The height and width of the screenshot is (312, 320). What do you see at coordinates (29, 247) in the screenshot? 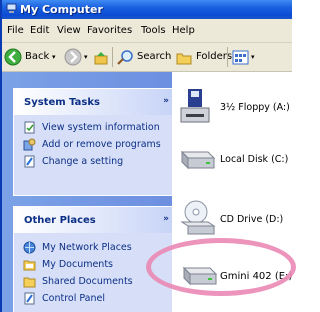
I see `network-places-icon` at bounding box center [29, 247].